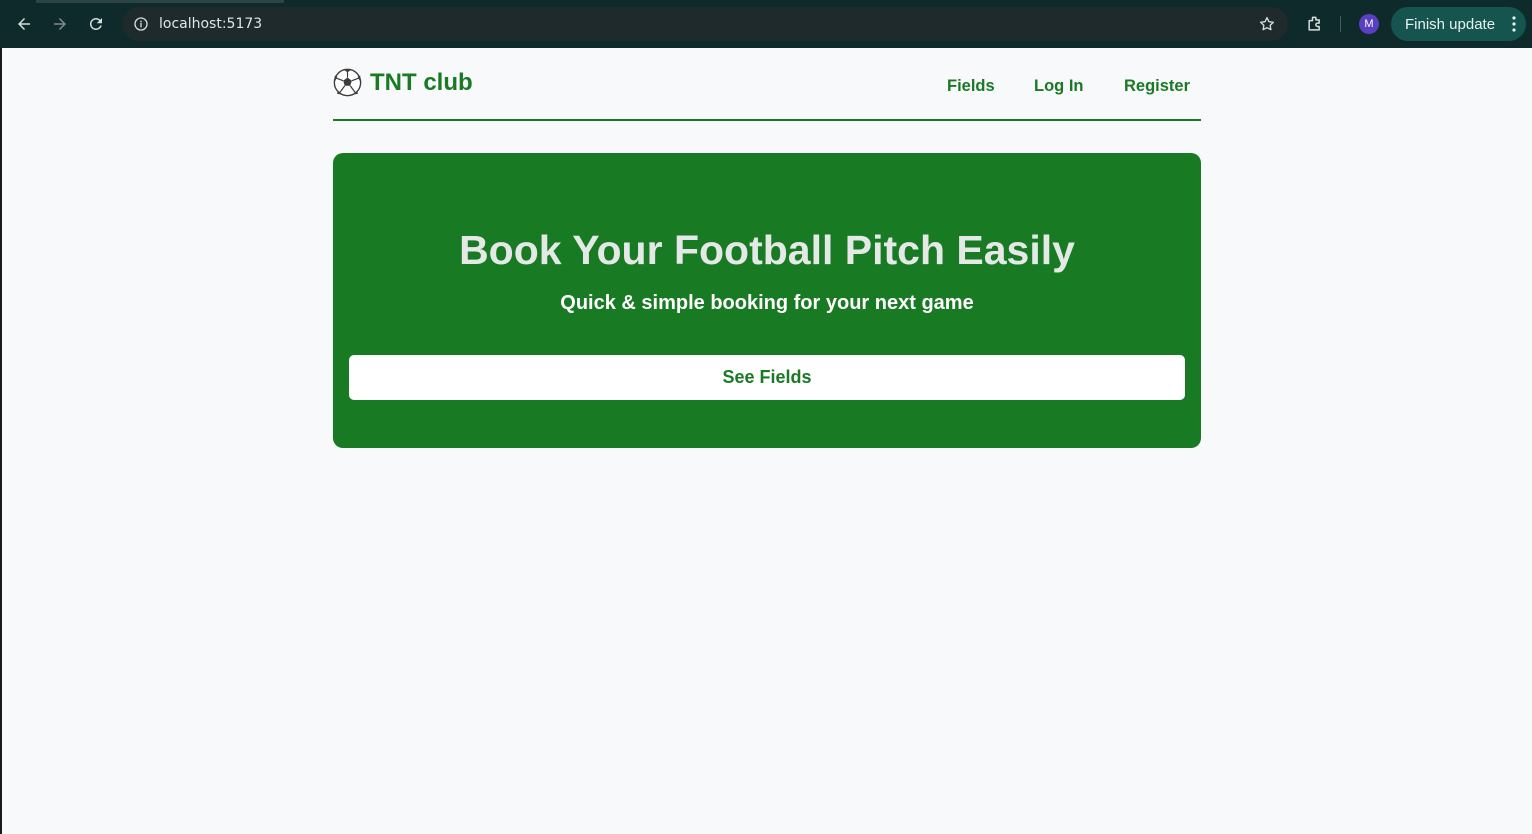  Describe the element at coordinates (141, 24) in the screenshot. I see `info-icon` at that location.